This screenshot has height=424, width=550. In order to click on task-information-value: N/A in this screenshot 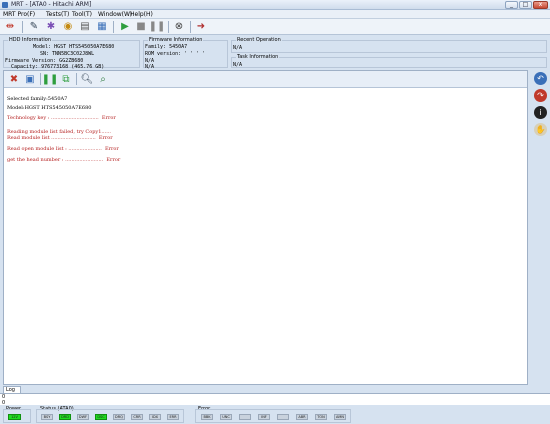, I will do `click(238, 65)`.